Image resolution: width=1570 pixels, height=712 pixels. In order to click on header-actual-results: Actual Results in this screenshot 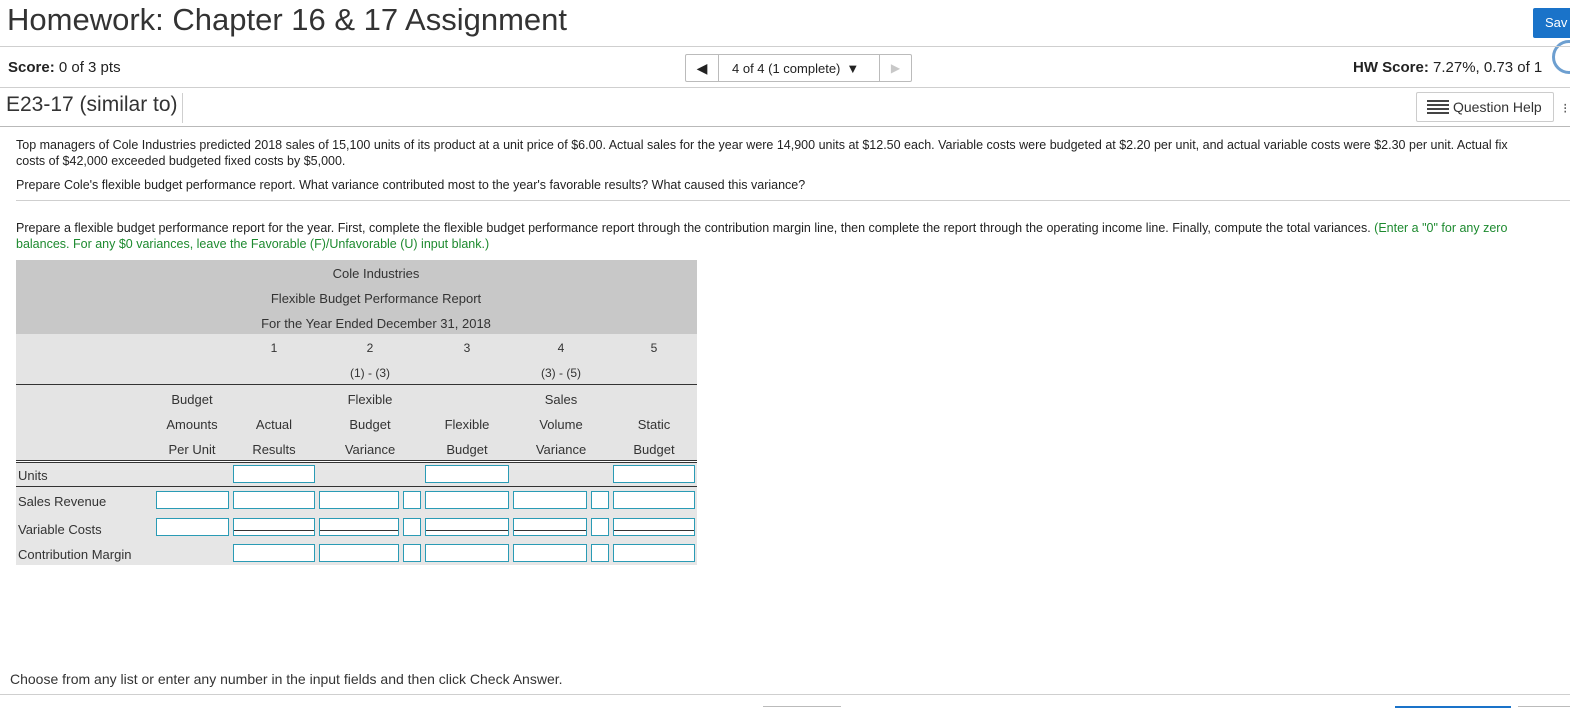, I will do `click(274, 442)`.